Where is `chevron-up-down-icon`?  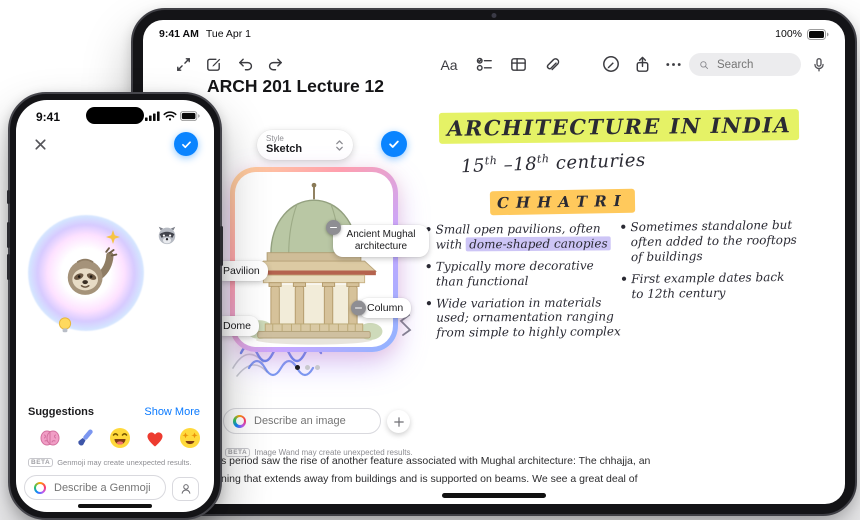
chevron-up-down-icon is located at coordinates (339, 145).